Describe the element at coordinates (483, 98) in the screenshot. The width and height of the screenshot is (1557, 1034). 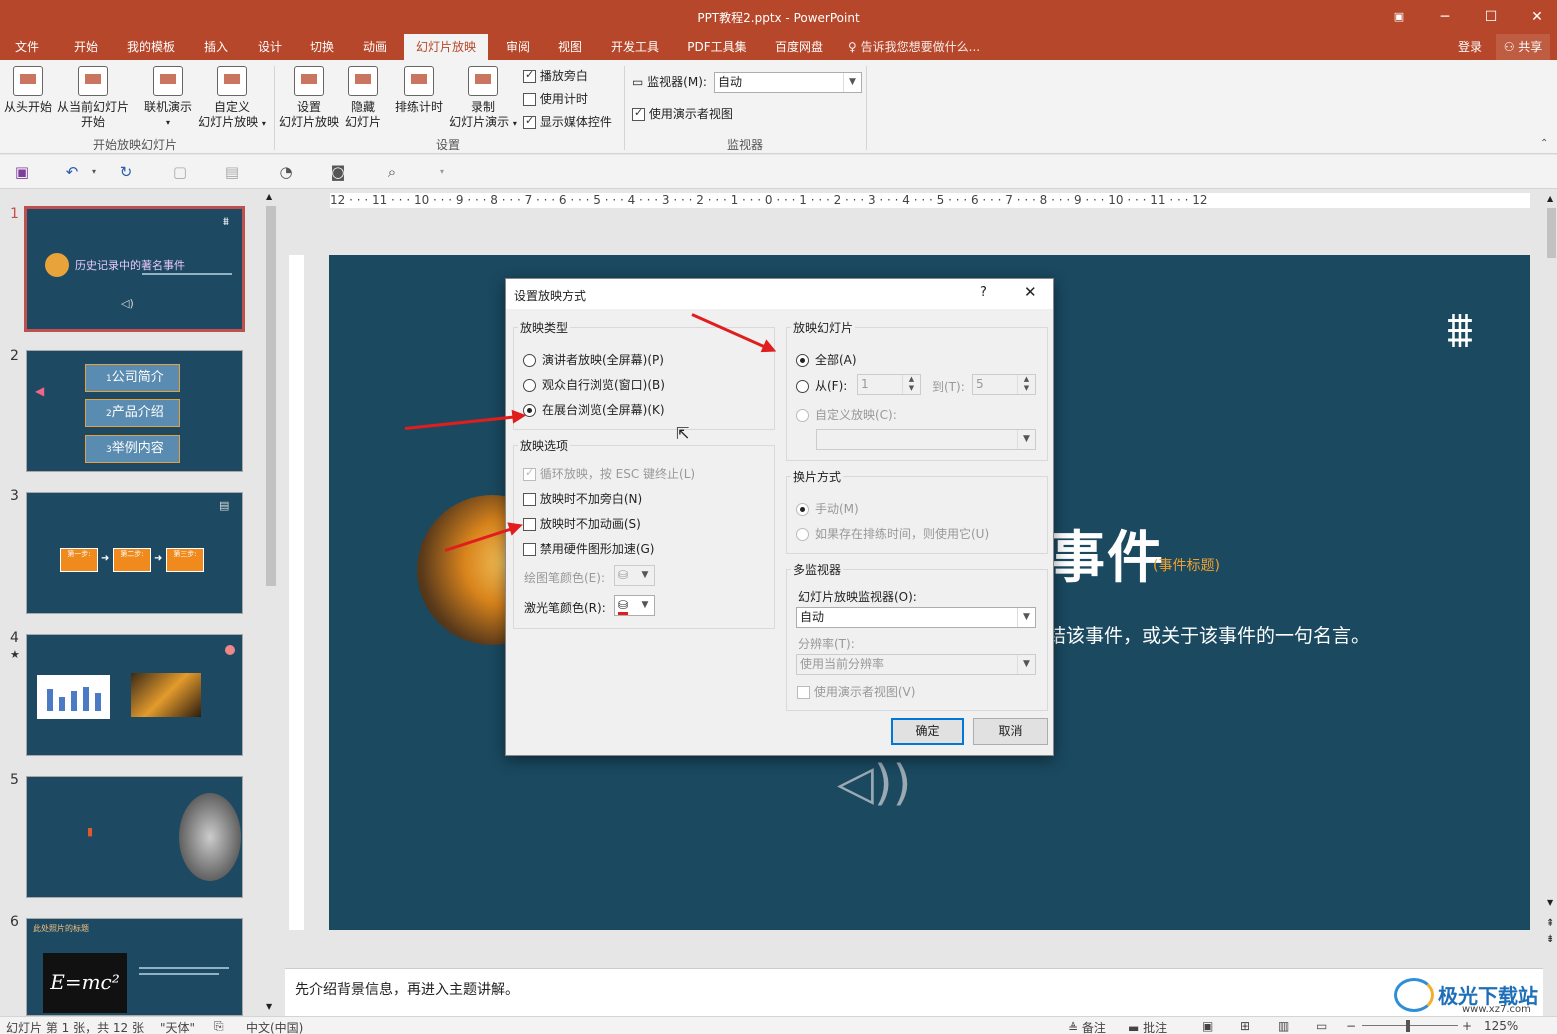
I see `record-slideshow-button: 录制 幻灯片演示 ▾` at that location.